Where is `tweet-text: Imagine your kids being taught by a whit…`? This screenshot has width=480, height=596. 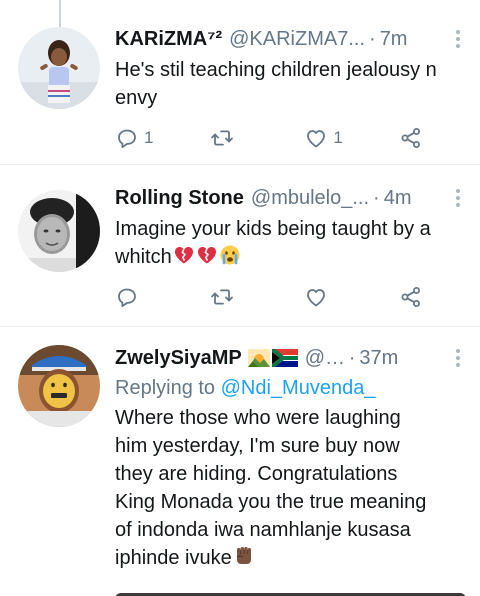
tweet-text: Imagine your kids being taught by a whit… is located at coordinates (290, 243).